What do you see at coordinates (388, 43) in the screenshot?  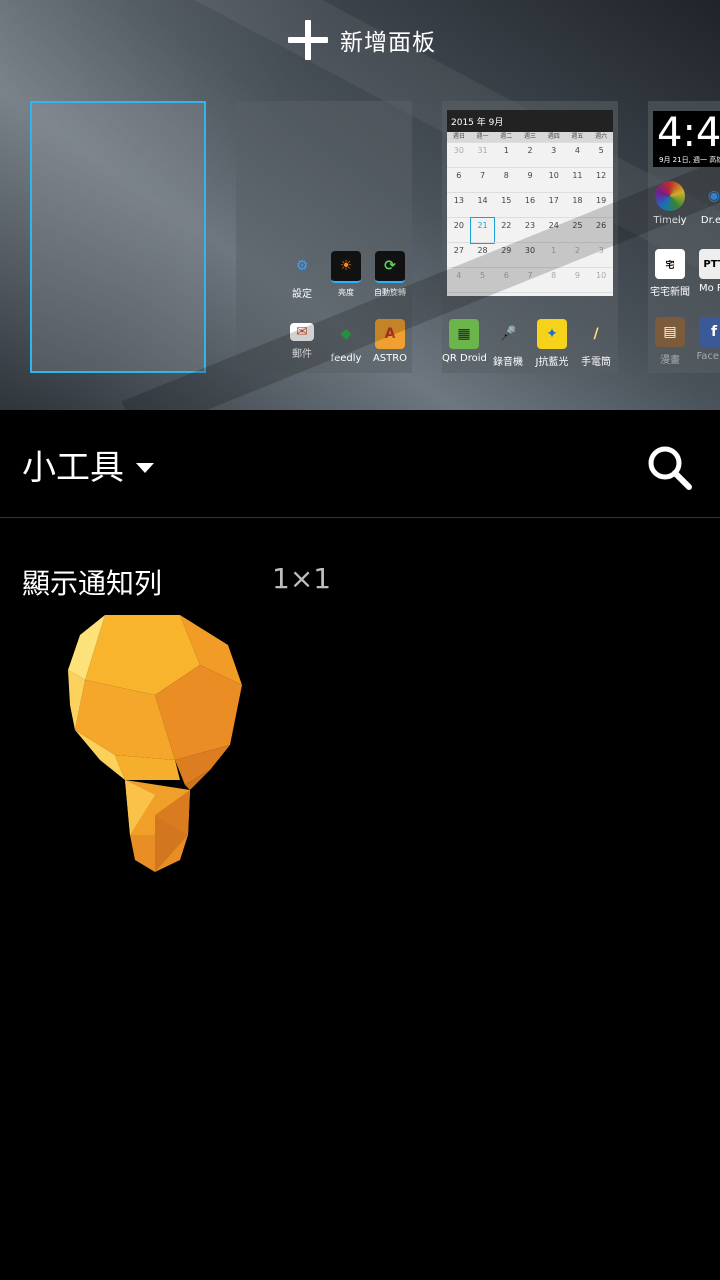 I see `add-panel-label: 新增面板` at bounding box center [388, 43].